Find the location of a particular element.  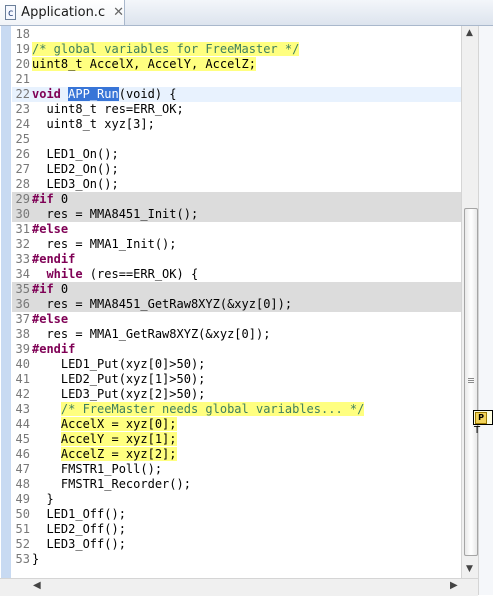

change-ruler-band is located at coordinates (6, 302).